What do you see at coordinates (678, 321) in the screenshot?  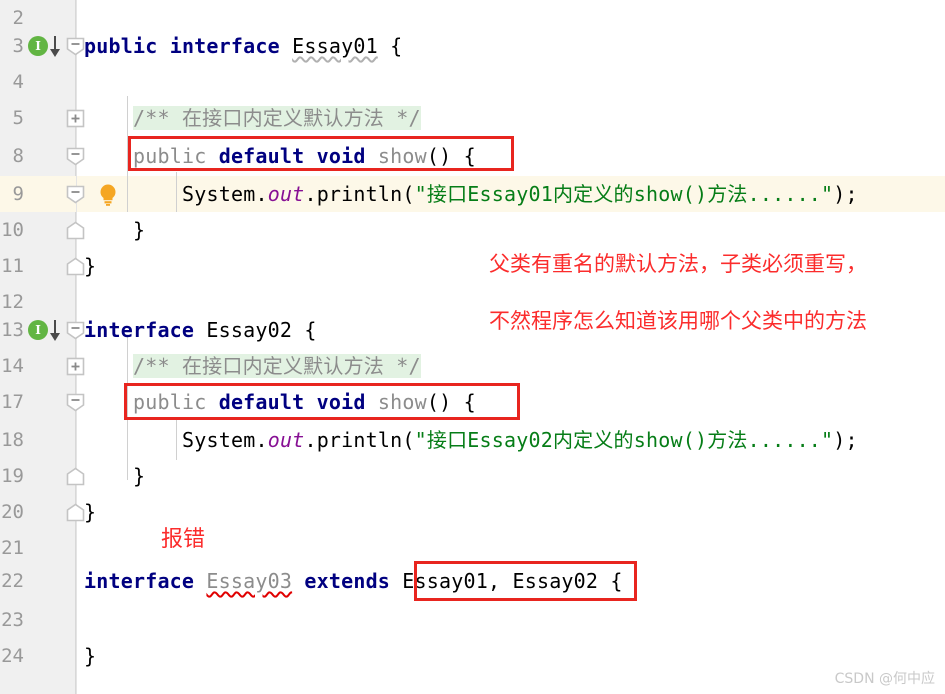 I see `annotation-note-line2: 不然程序怎么知道该用哪个父类中的方法` at bounding box center [678, 321].